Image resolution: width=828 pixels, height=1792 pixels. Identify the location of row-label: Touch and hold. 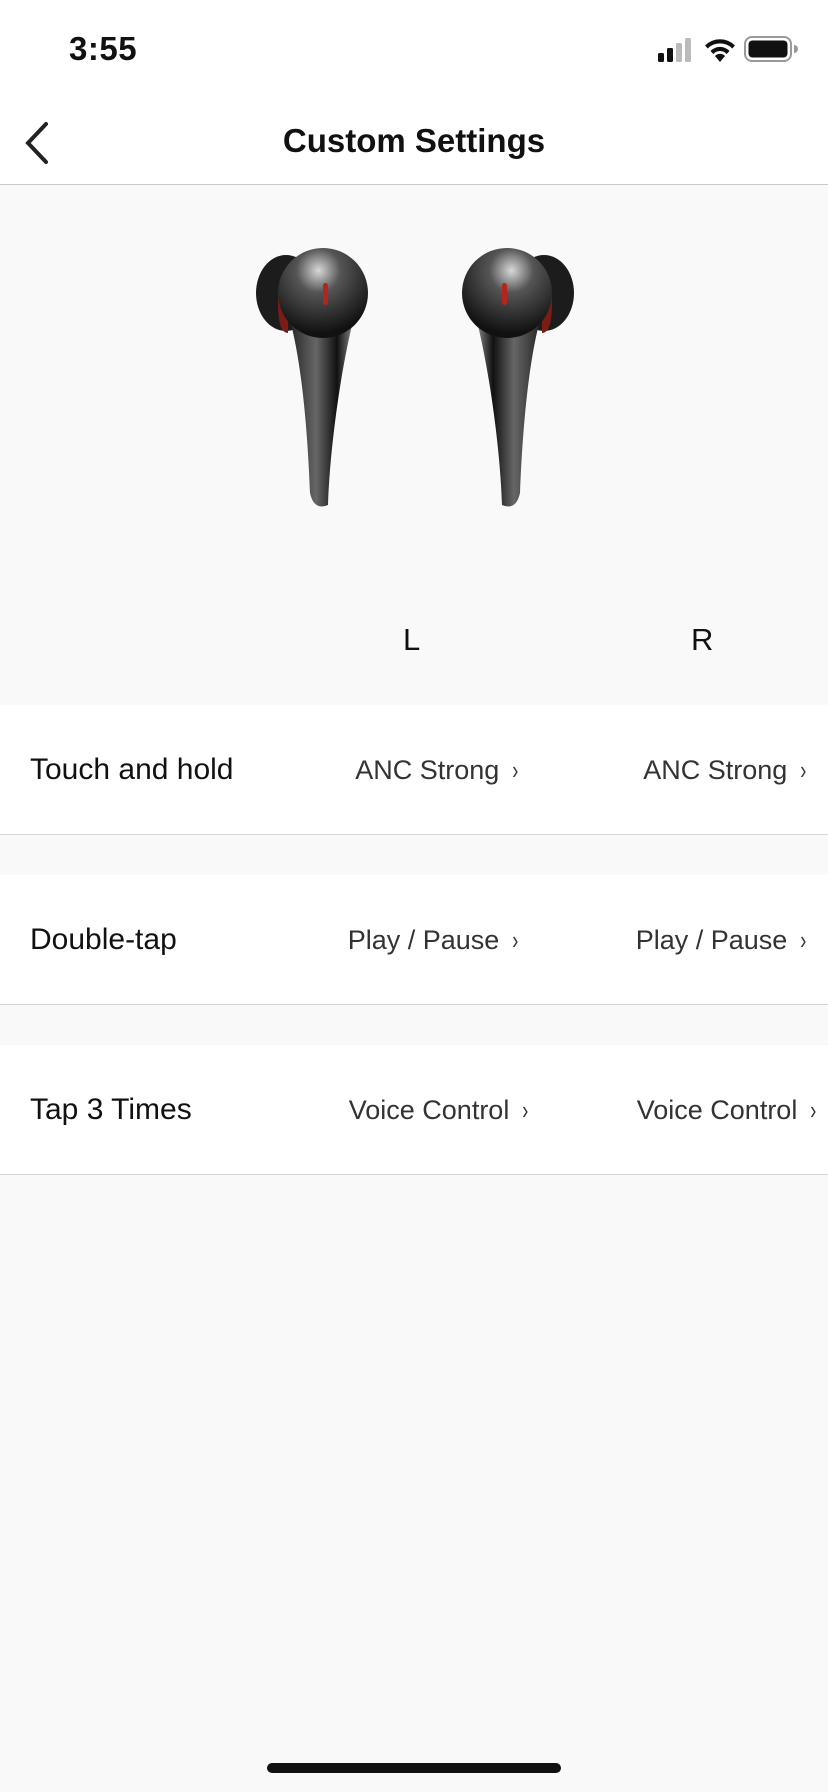
(132, 769).